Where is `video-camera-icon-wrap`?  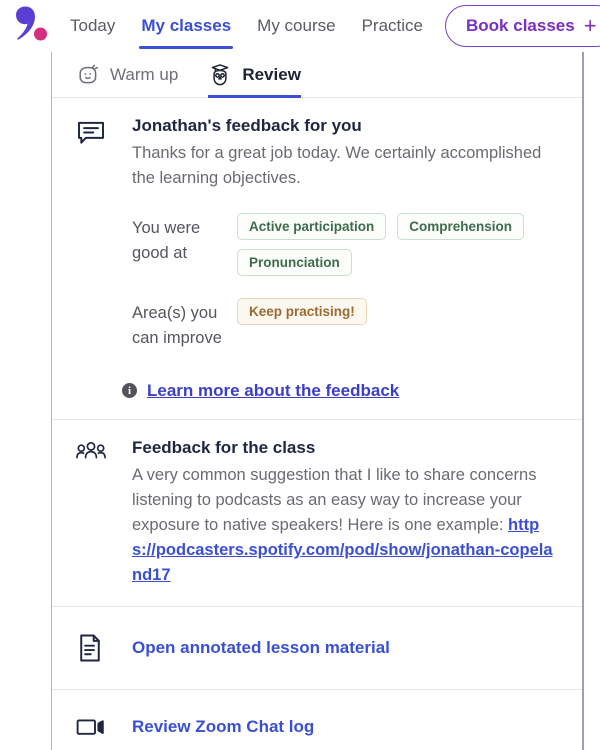 video-camera-icon-wrap is located at coordinates (104, 727).